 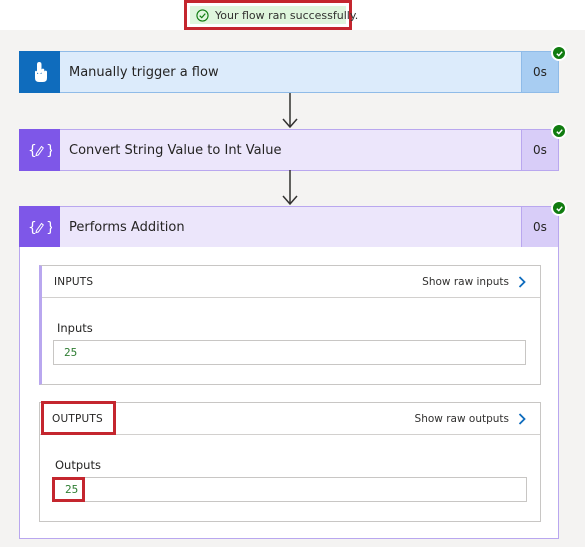 I want to click on inputs-value-box: 25, so click(x=289, y=352).